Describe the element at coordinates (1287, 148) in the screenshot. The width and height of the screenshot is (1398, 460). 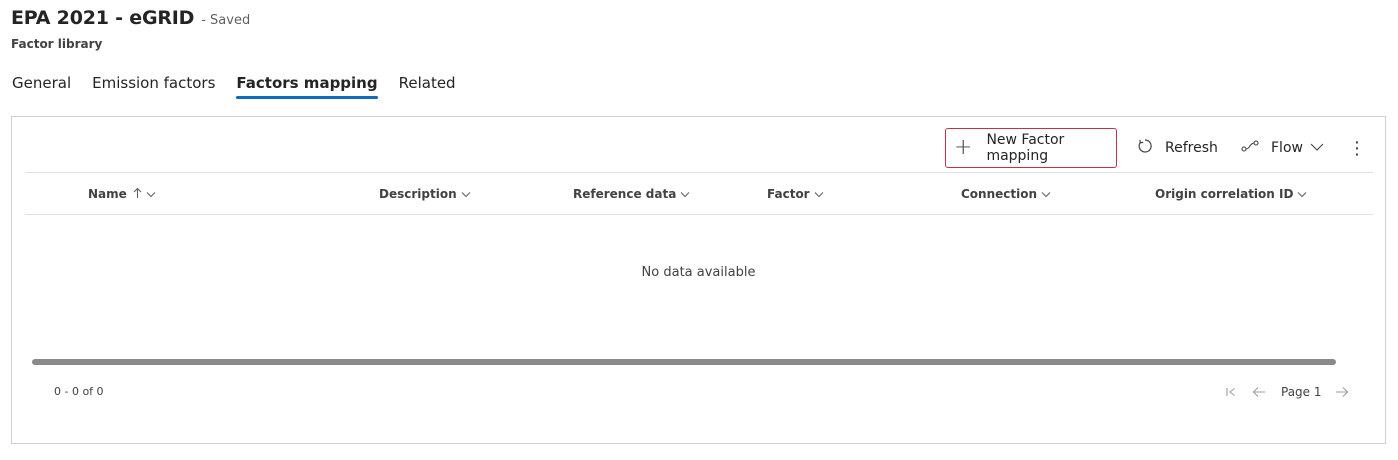
I see `flow-label: Flow` at that location.